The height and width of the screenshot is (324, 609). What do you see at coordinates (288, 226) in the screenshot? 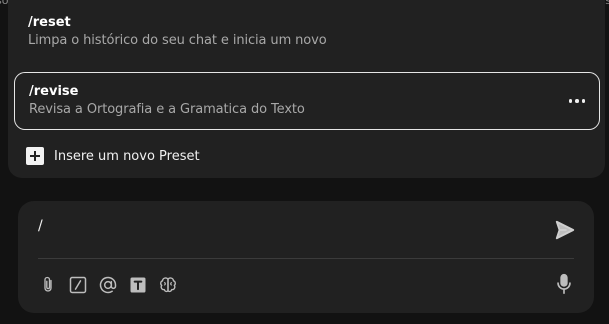
I see `chat-input` at bounding box center [288, 226].